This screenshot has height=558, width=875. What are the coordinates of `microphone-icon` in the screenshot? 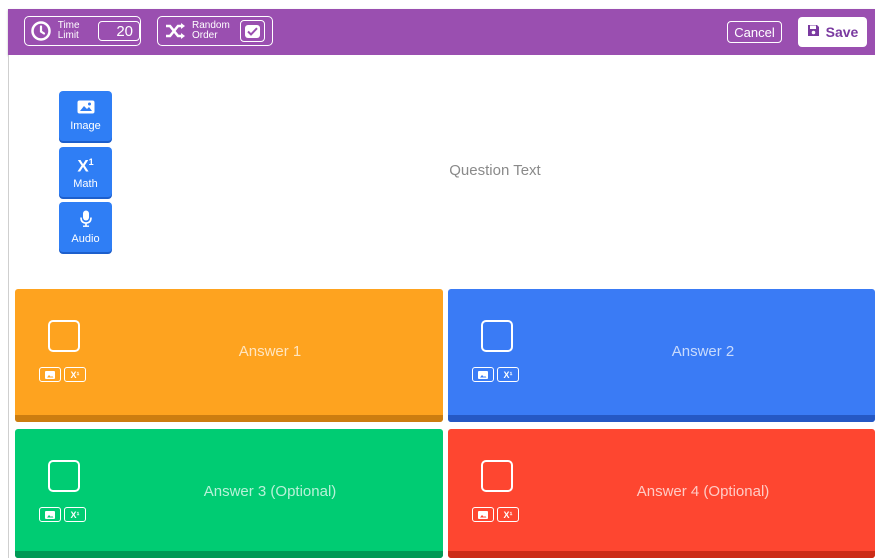 It's located at (85, 220).